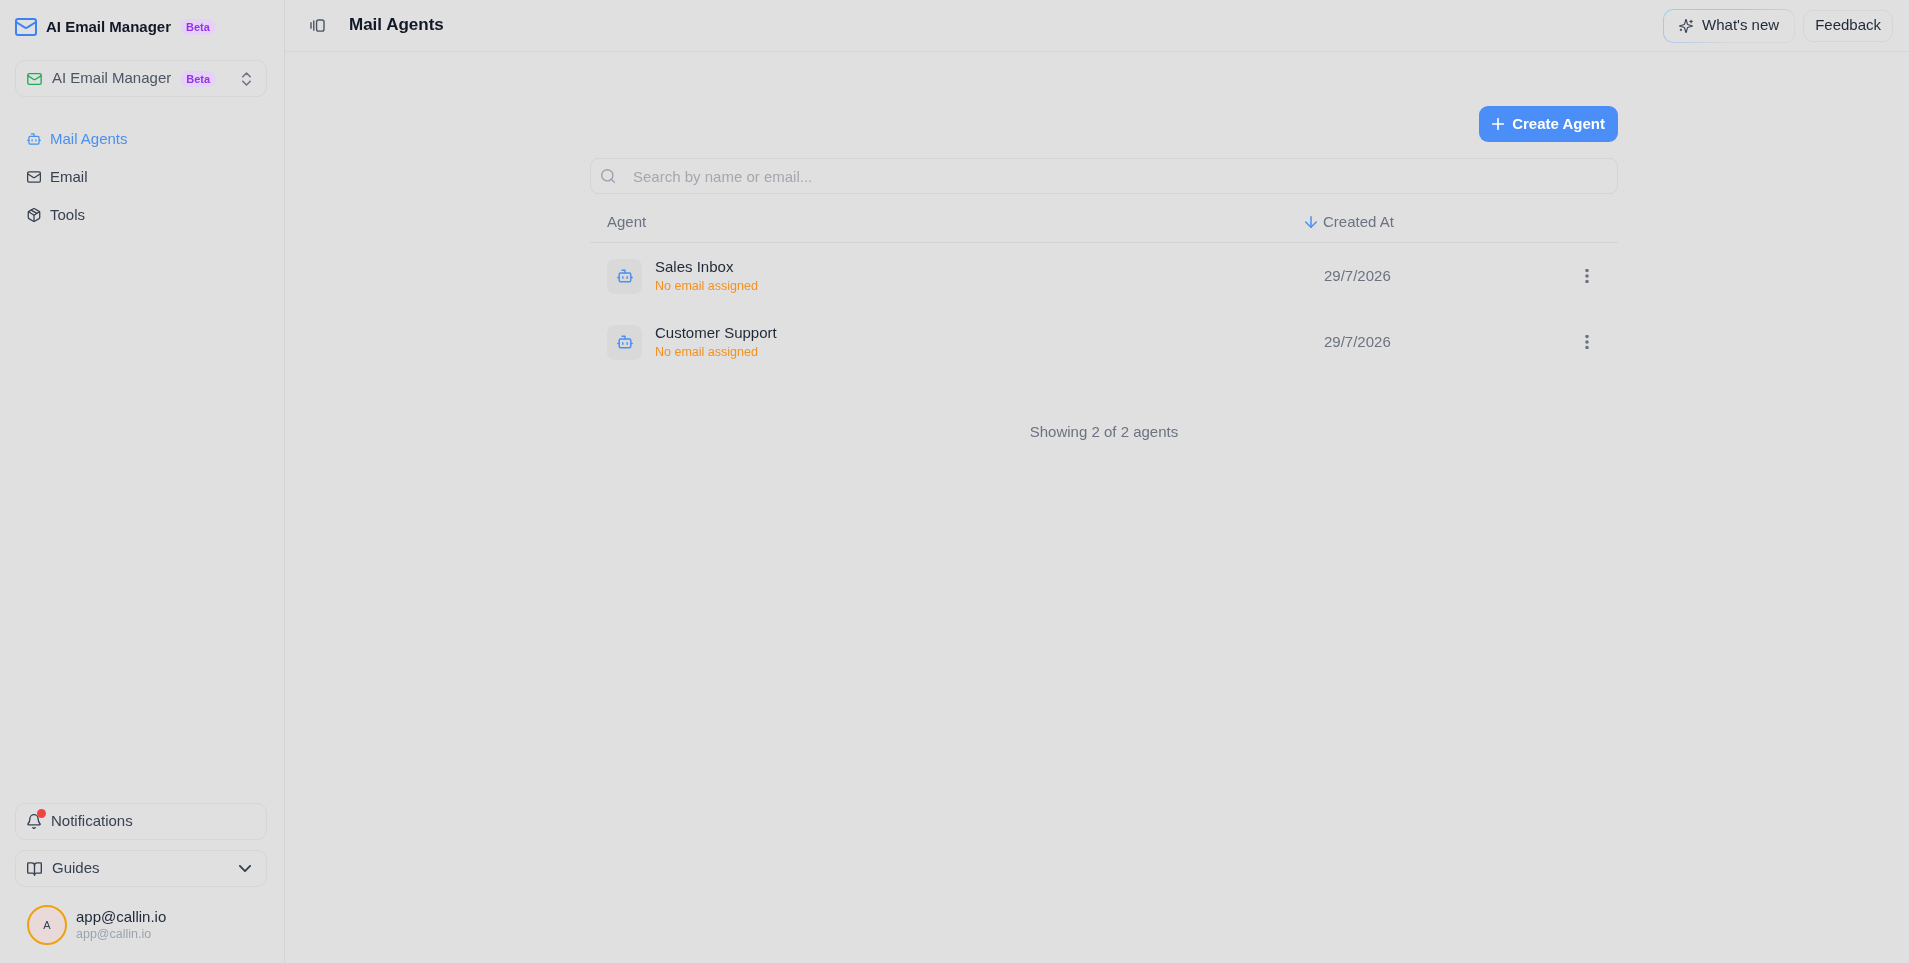 The image size is (1909, 963). What do you see at coordinates (47, 925) in the screenshot?
I see `user-avatar: A` at bounding box center [47, 925].